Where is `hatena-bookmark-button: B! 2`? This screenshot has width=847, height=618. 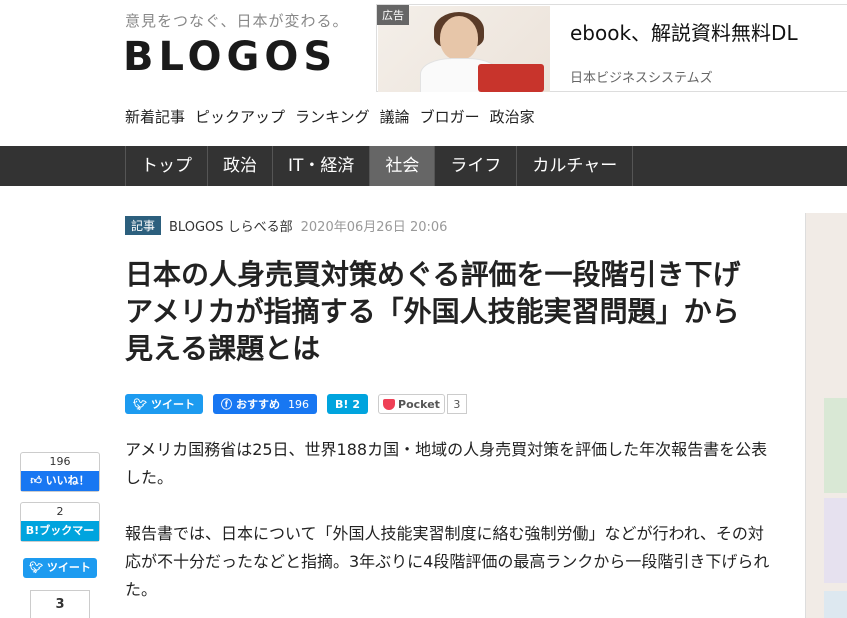 hatena-bookmark-button: B! 2 is located at coordinates (347, 404).